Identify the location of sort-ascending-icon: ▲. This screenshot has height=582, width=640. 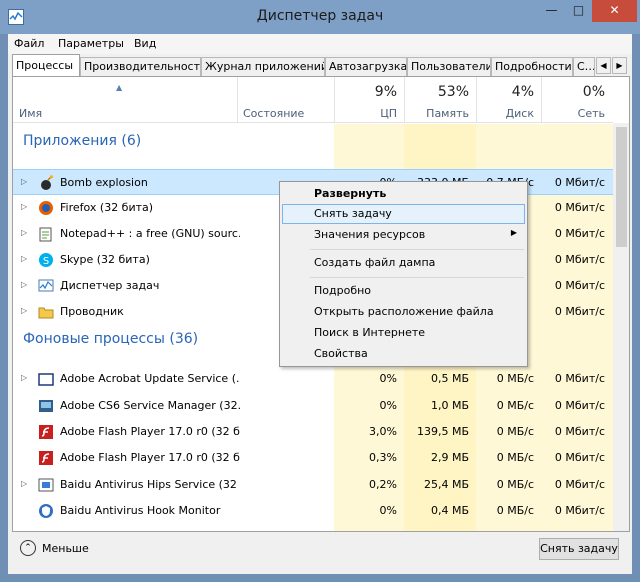
(119, 87).